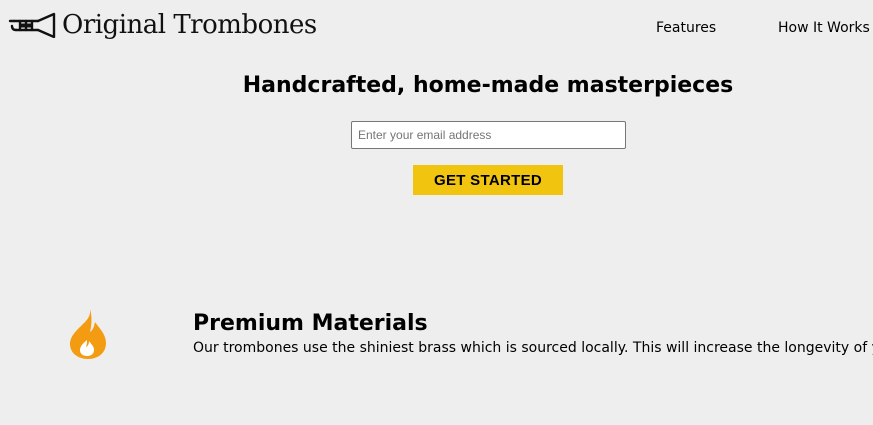  What do you see at coordinates (488, 180) in the screenshot?
I see `get-started-button: GET STARTED` at bounding box center [488, 180].